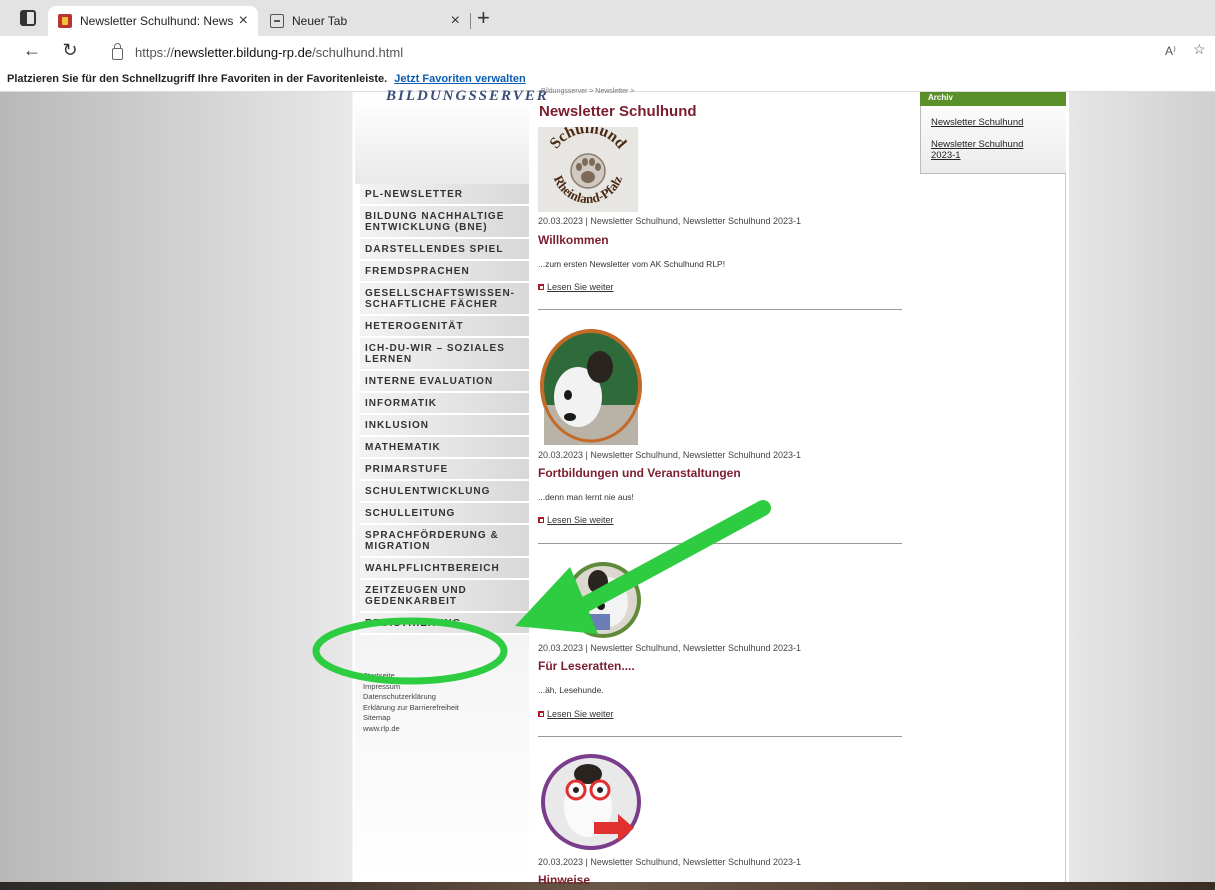 This screenshot has width=1215, height=890. I want to click on nav-item-informatik: INFORMATIK, so click(444, 404).